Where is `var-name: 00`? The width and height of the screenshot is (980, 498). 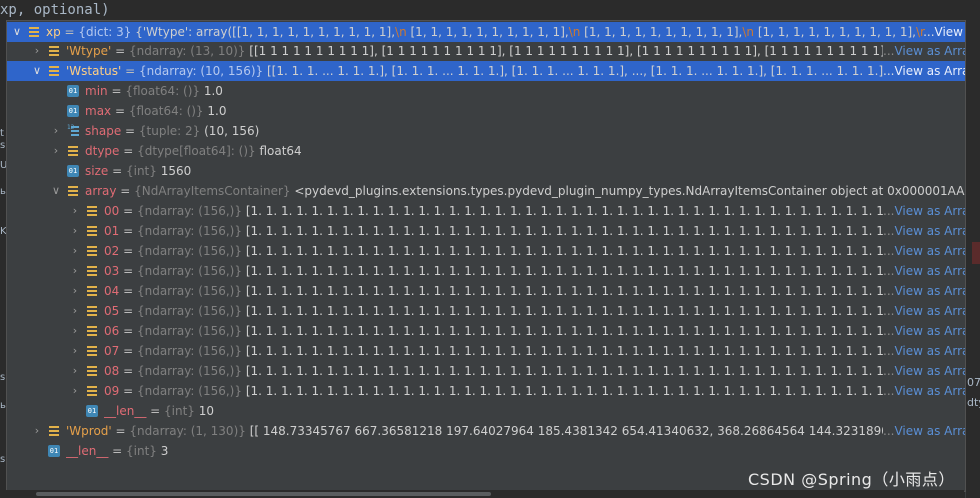 var-name: 00 is located at coordinates (112, 211).